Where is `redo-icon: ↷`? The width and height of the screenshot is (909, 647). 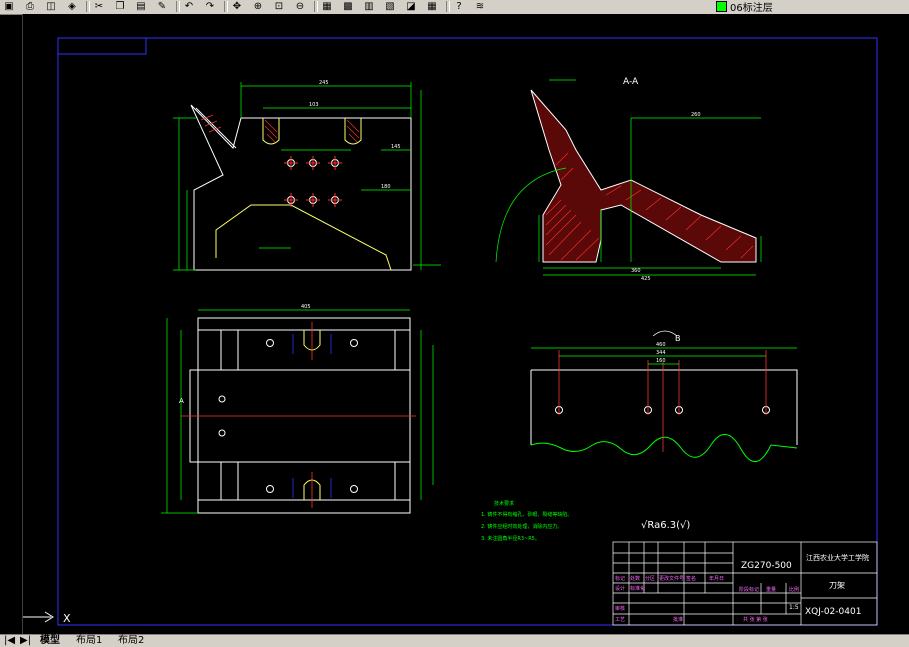
redo-icon: ↷ is located at coordinates (210, 6).